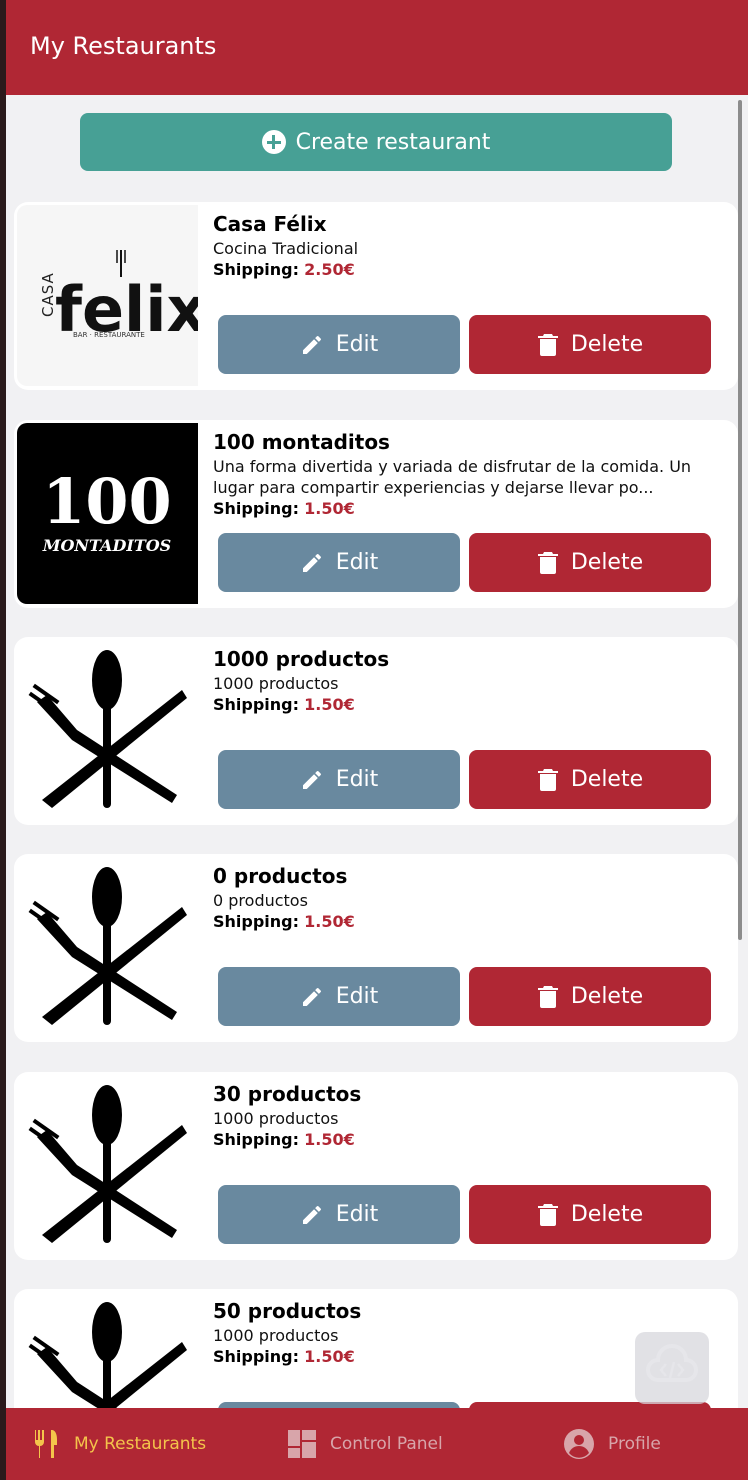 The image size is (748, 1480). What do you see at coordinates (107, 295) in the screenshot?
I see `casa-felix-logo: CASA felix BAR · RESTAURANTE` at bounding box center [107, 295].